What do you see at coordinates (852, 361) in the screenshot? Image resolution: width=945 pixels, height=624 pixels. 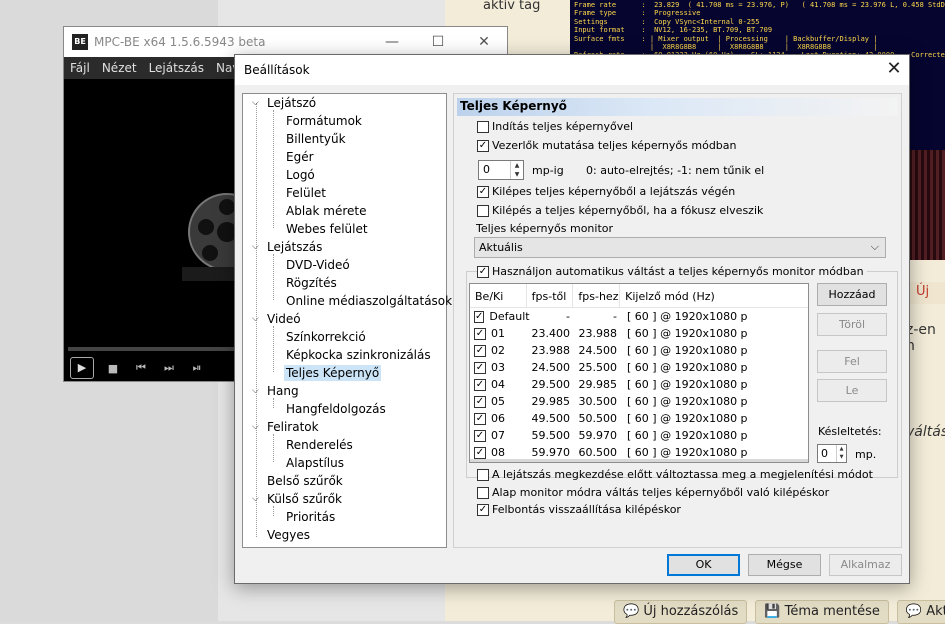 I see `move-up-button: Fel` at bounding box center [852, 361].